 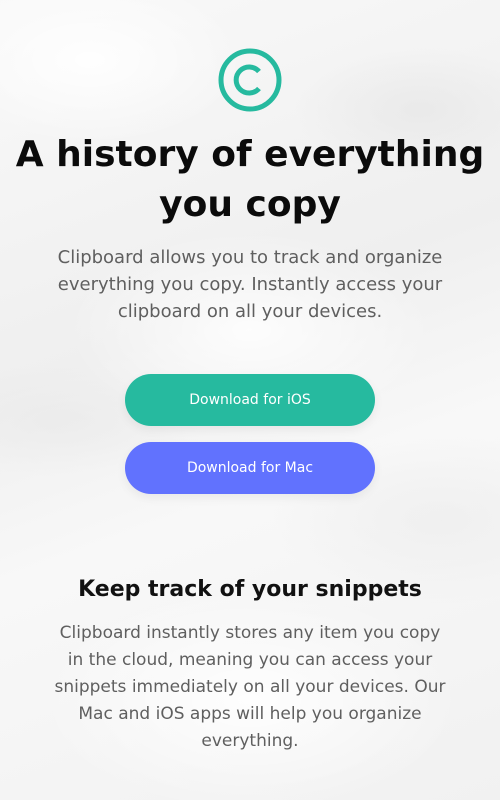 I want to click on download-ios-button: Download for iOS, so click(x=250, y=400).